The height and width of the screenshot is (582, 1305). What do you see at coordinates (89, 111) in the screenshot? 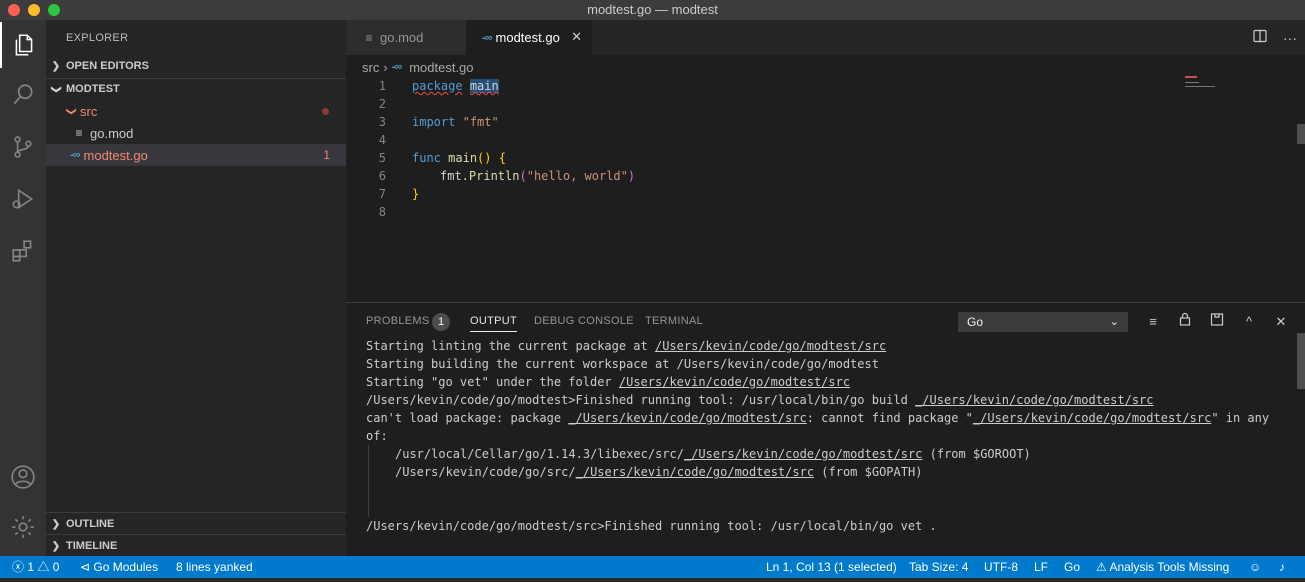
I see `folder-label: src` at bounding box center [89, 111].